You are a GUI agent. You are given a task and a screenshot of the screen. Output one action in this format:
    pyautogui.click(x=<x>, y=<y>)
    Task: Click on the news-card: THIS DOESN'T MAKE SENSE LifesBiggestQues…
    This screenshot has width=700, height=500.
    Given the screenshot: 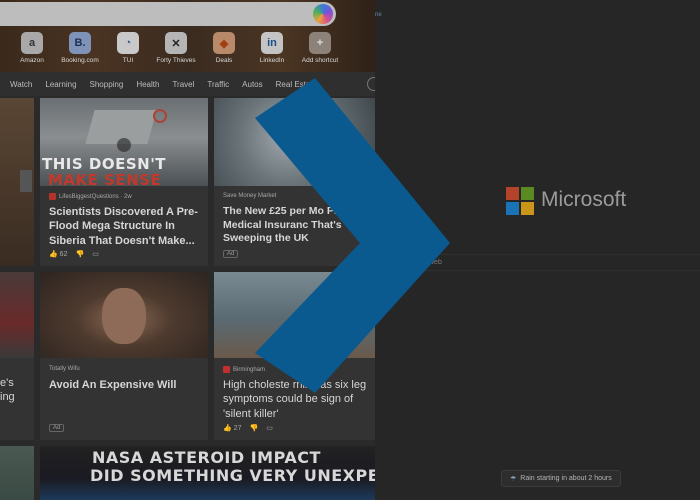 What is the action you would take?
    pyautogui.click(x=124, y=182)
    